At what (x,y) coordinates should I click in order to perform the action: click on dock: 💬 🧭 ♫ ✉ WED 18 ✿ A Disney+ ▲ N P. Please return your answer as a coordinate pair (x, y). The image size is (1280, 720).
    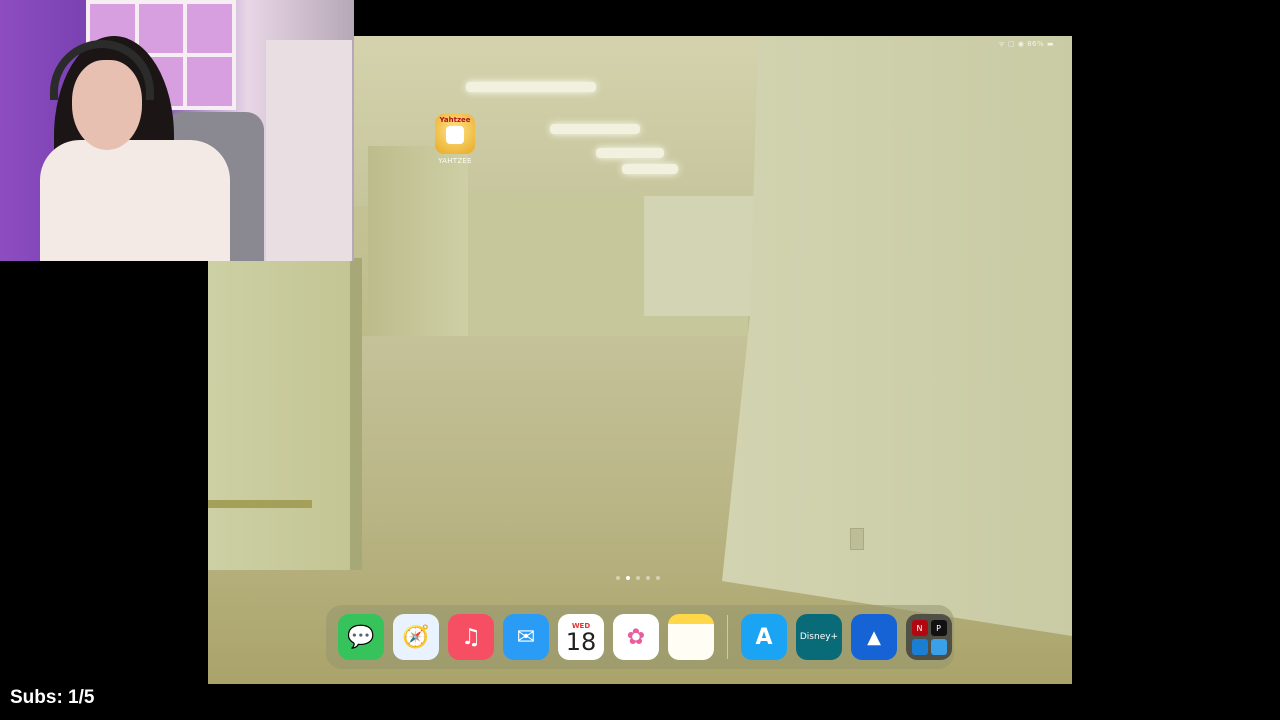
    Looking at the image, I should click on (640, 637).